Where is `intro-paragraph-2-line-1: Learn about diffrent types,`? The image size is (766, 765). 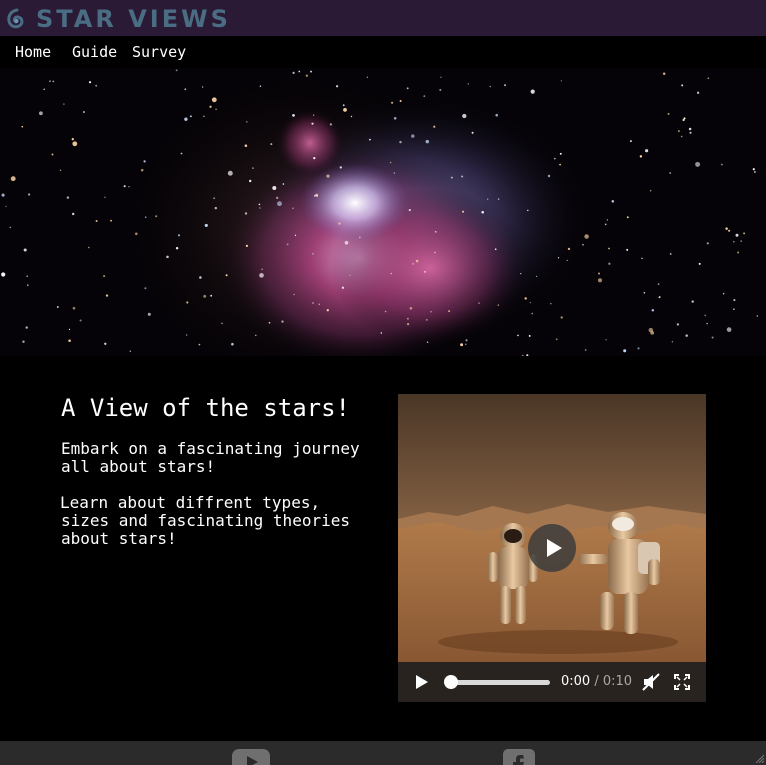
intro-paragraph-2-line-1: Learn about diffrent types, is located at coordinates (190, 502).